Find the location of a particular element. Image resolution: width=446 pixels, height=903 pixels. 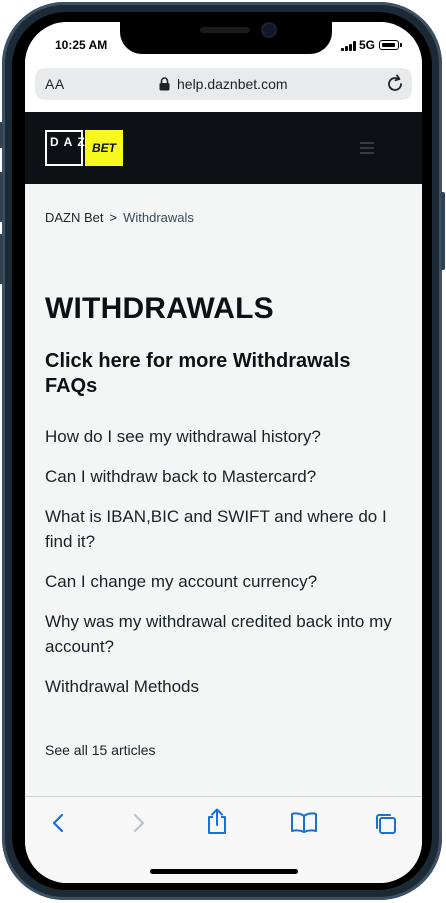

browser-address-area: AA help.daznbet.com is located at coordinates (223, 89).